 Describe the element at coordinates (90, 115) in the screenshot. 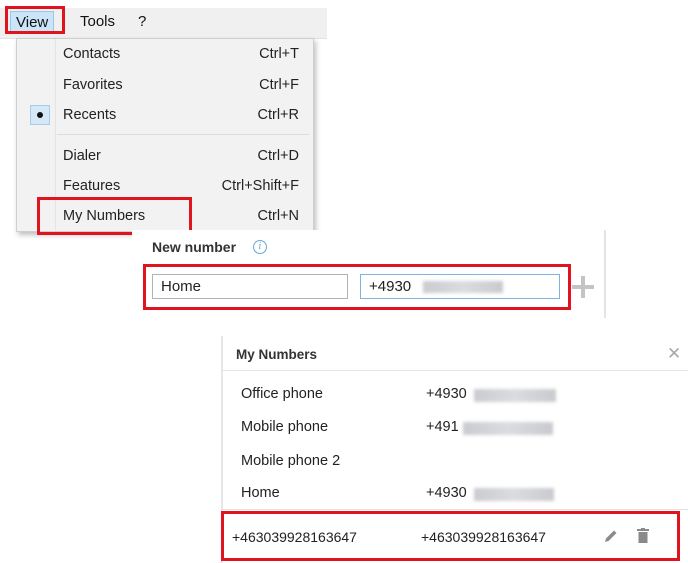

I see `menu-item-label: Recents` at that location.